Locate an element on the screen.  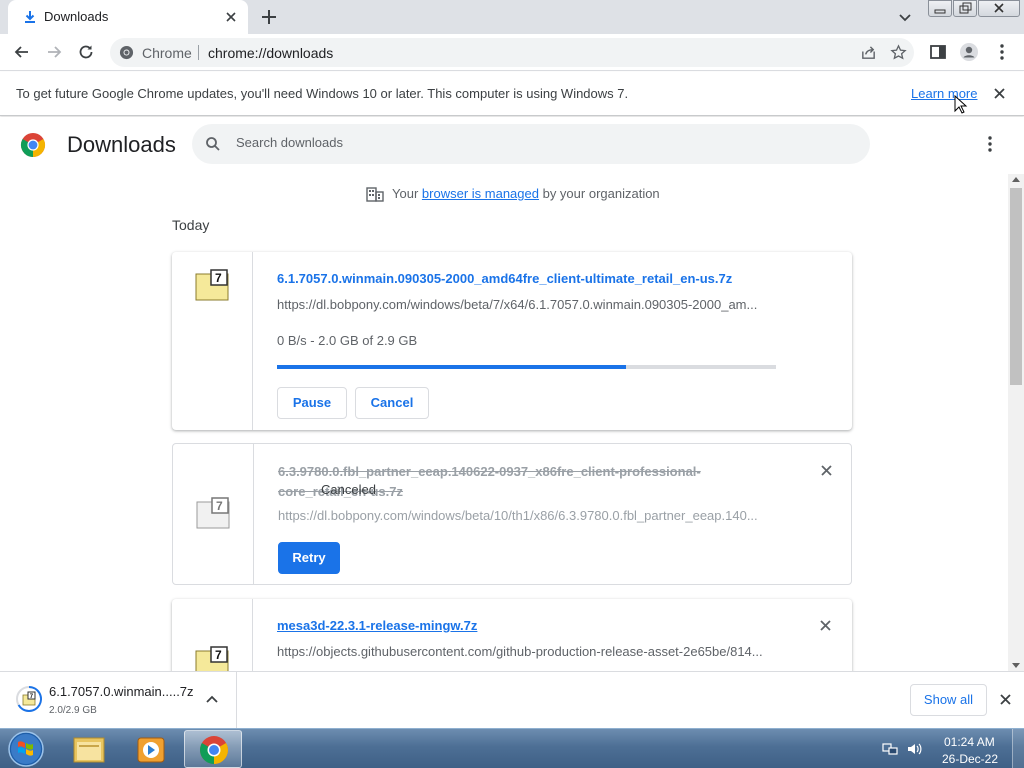
site-label: Chrome is located at coordinates (167, 53).